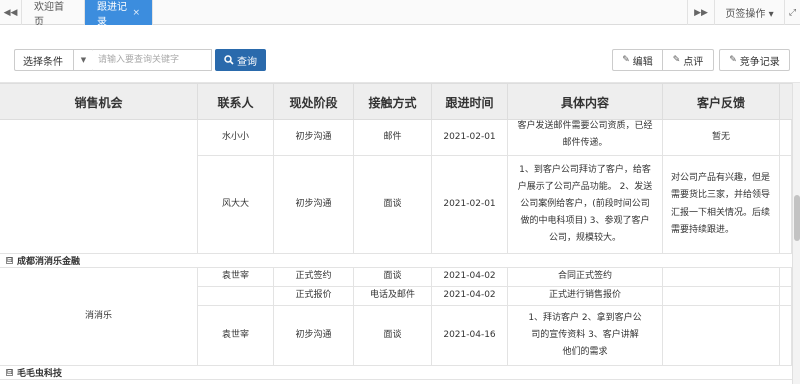 The image size is (800, 384). What do you see at coordinates (49, 262) in the screenshot?
I see `group-title: 成都消消乐金融` at bounding box center [49, 262].